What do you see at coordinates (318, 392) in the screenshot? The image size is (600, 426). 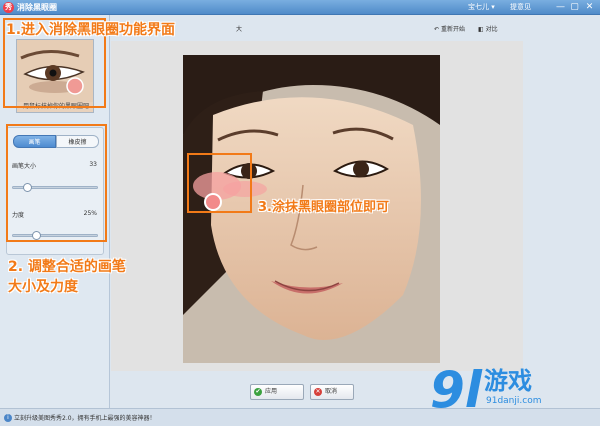 I see `cancel-icon: ✕` at bounding box center [318, 392].